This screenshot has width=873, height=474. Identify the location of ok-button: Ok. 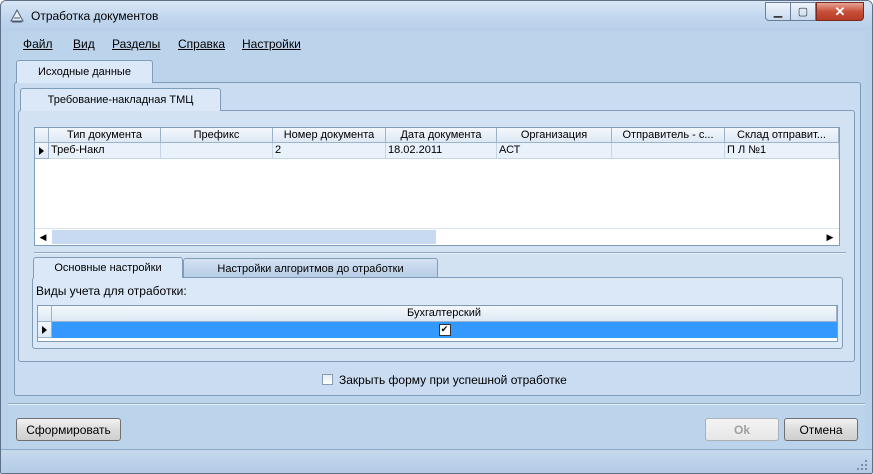
(742, 429).